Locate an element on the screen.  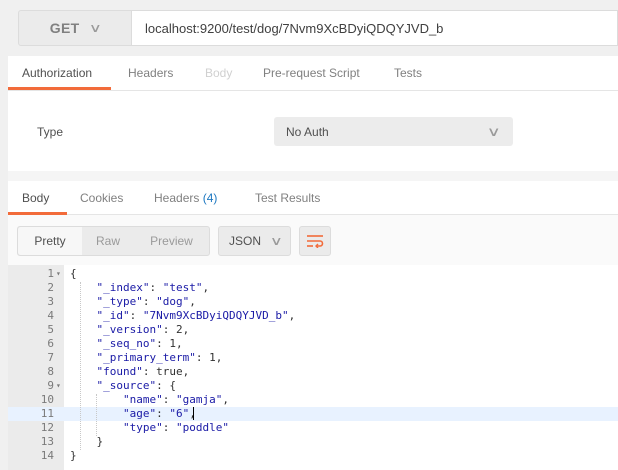
tab-headers: Headers is located at coordinates (150, 73).